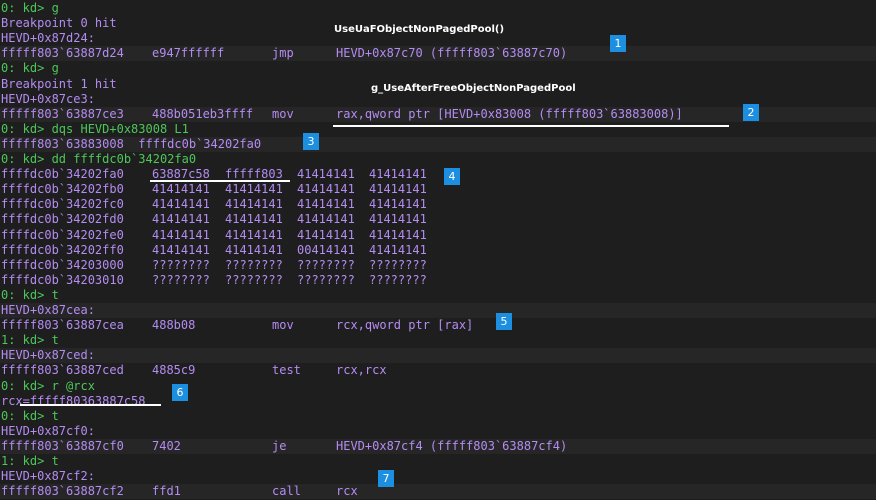 The height and width of the screenshot is (500, 876). Describe the element at coordinates (438, 386) in the screenshot. I see `prompt-line: 0: kd> r @rcx` at that location.